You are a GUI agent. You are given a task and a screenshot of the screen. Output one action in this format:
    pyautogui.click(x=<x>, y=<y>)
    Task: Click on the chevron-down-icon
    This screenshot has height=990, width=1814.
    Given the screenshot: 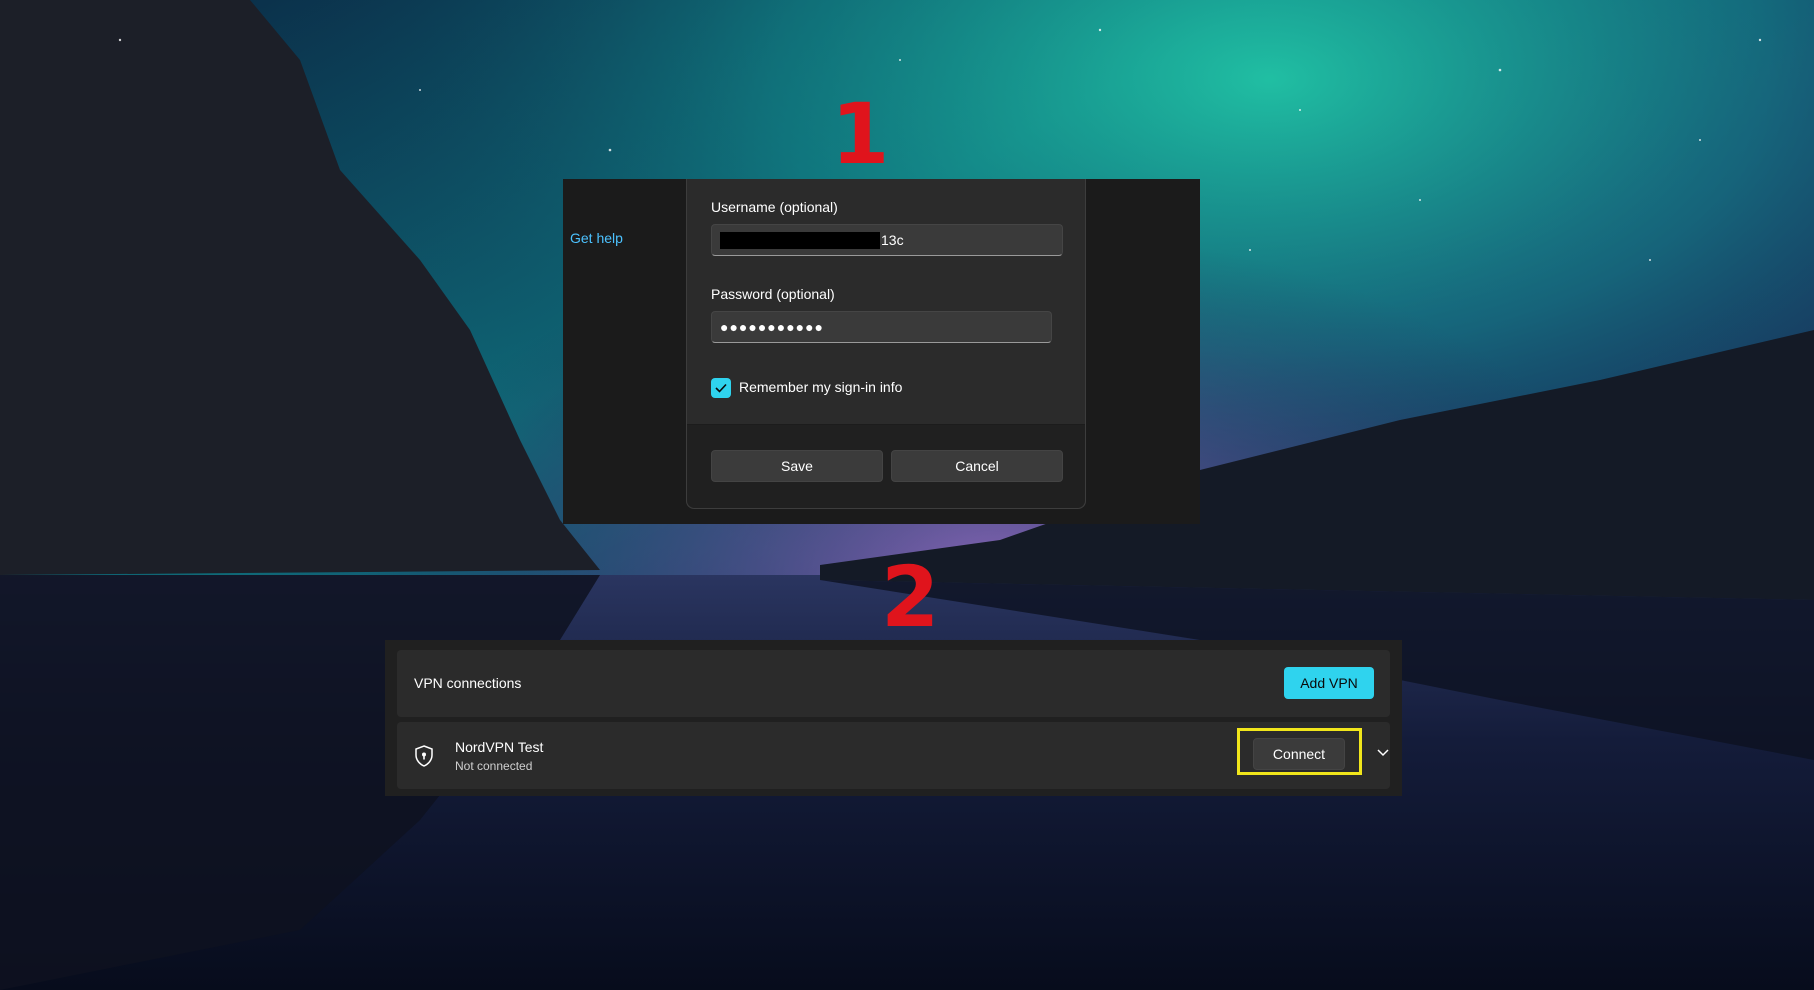 What is the action you would take?
    pyautogui.click(x=1383, y=753)
    